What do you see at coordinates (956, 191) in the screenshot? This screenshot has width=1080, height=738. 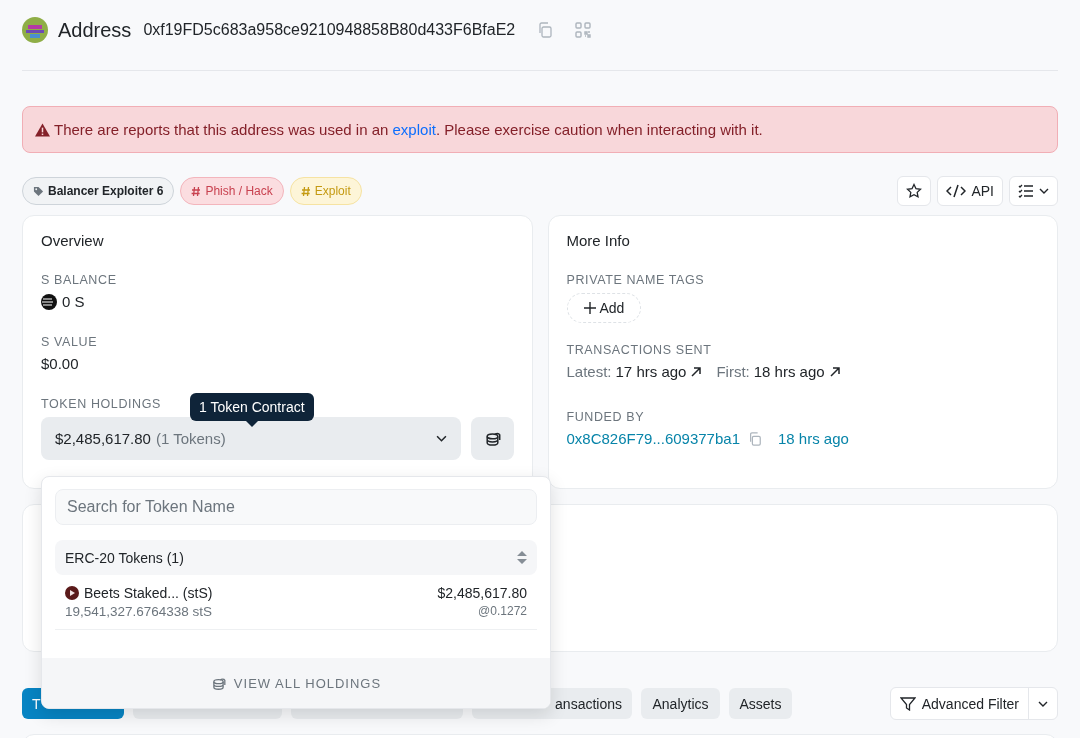 I see `code-icon` at bounding box center [956, 191].